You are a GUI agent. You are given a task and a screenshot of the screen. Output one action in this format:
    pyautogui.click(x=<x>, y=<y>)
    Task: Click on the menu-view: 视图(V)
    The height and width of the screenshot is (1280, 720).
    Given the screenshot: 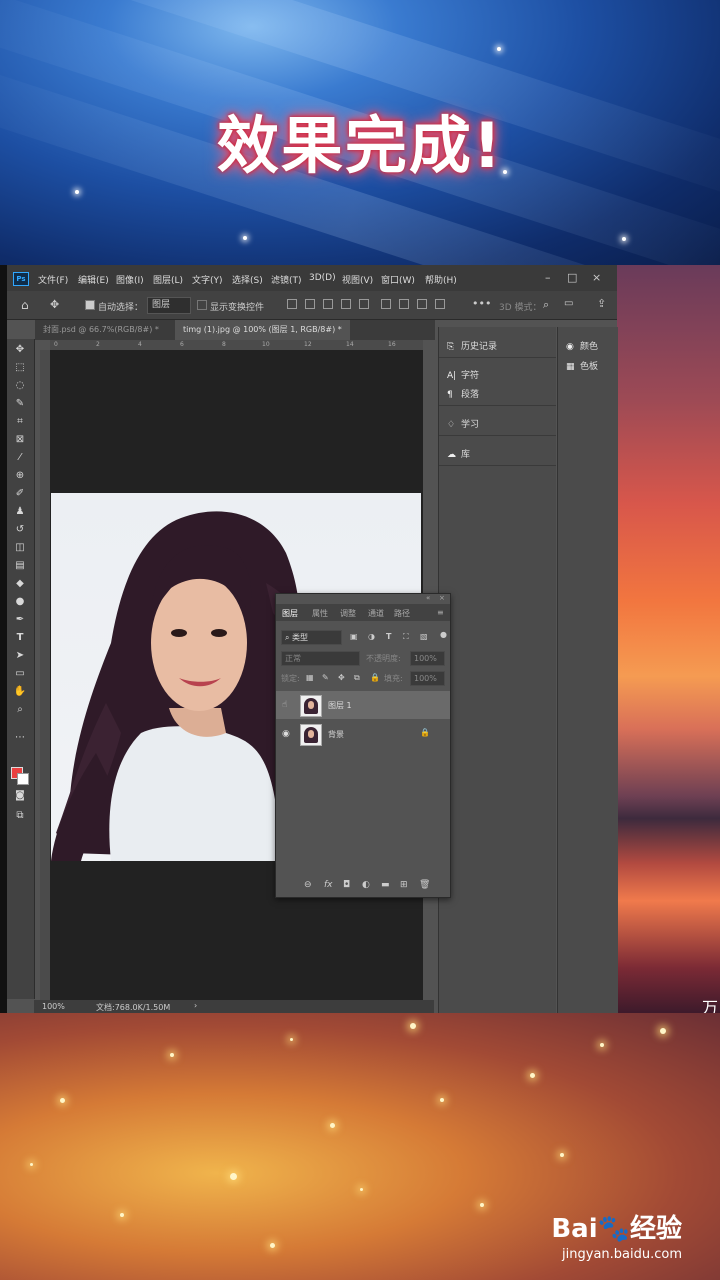 What is the action you would take?
    pyautogui.click(x=357, y=279)
    